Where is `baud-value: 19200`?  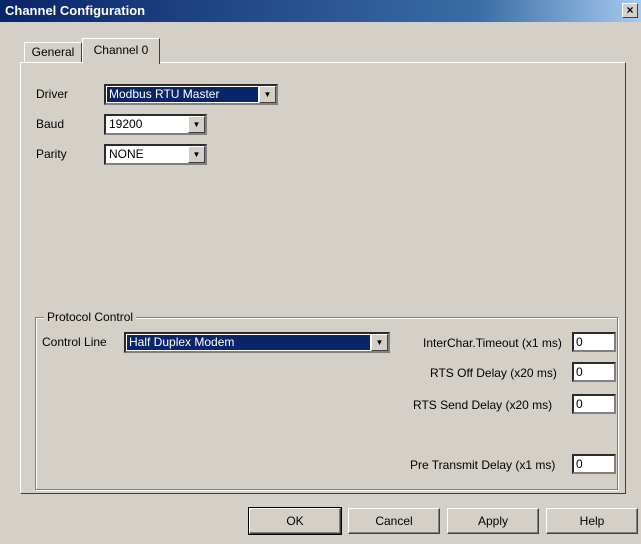 baud-value: 19200 is located at coordinates (126, 124).